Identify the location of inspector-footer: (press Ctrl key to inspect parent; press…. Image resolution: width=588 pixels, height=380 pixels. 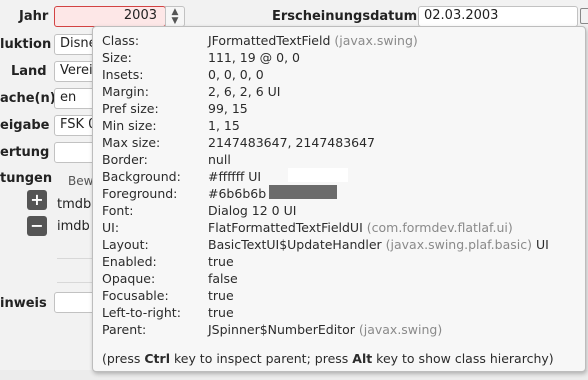
(328, 358).